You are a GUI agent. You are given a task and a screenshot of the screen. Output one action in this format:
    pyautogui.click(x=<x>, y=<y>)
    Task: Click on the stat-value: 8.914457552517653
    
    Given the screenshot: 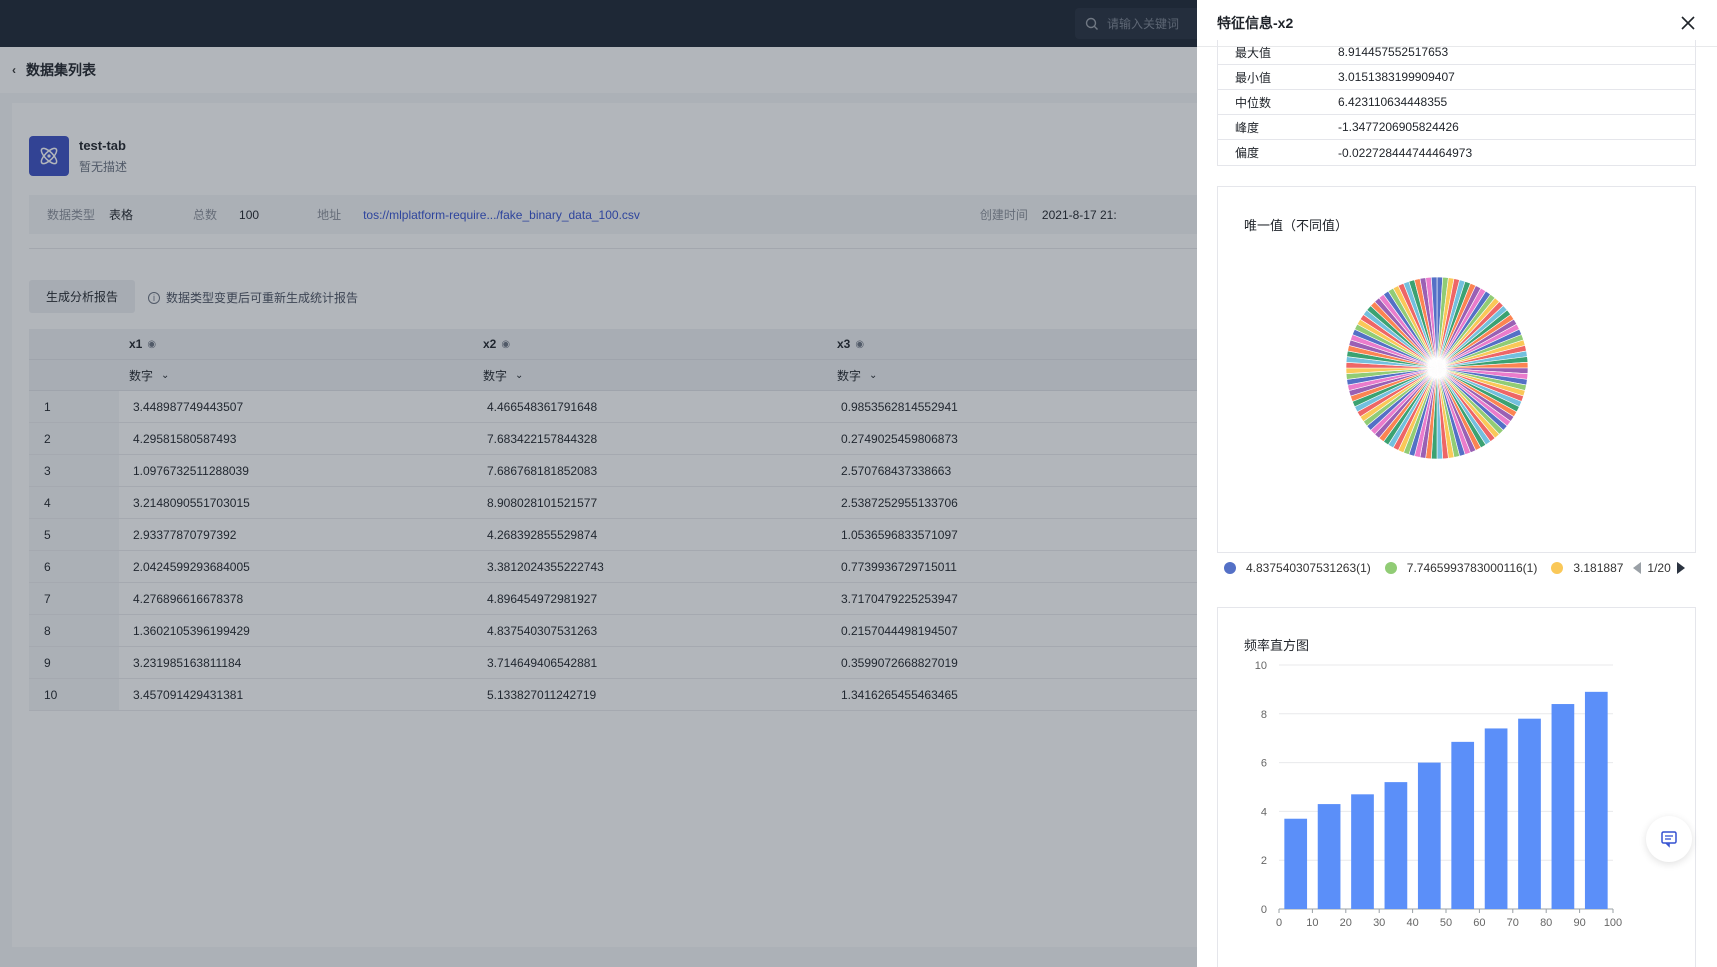 What is the action you would take?
    pyautogui.click(x=1393, y=52)
    